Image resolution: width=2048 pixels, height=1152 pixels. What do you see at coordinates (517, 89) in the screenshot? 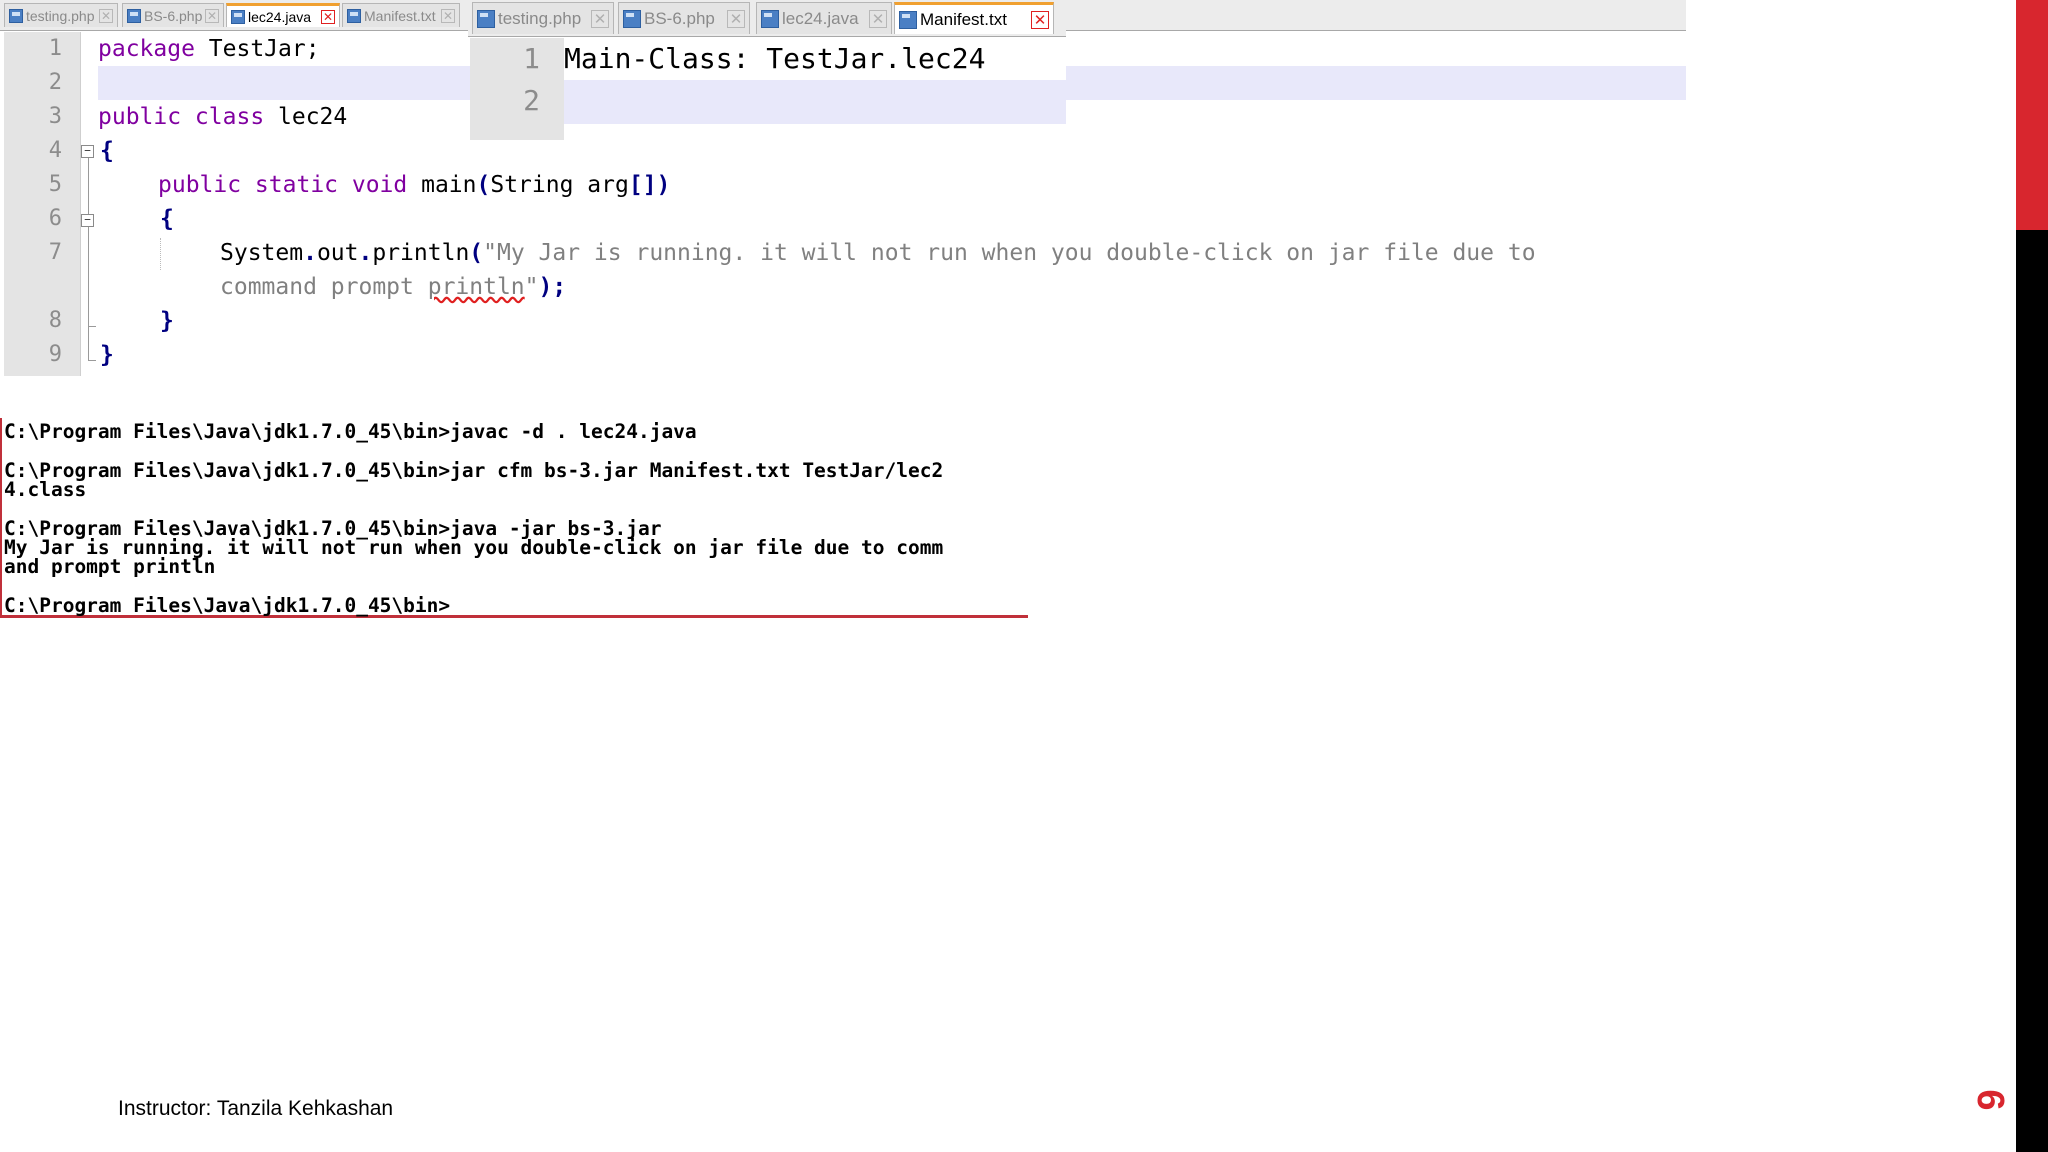
I see `line-number-gutter: 1 2` at bounding box center [517, 89].